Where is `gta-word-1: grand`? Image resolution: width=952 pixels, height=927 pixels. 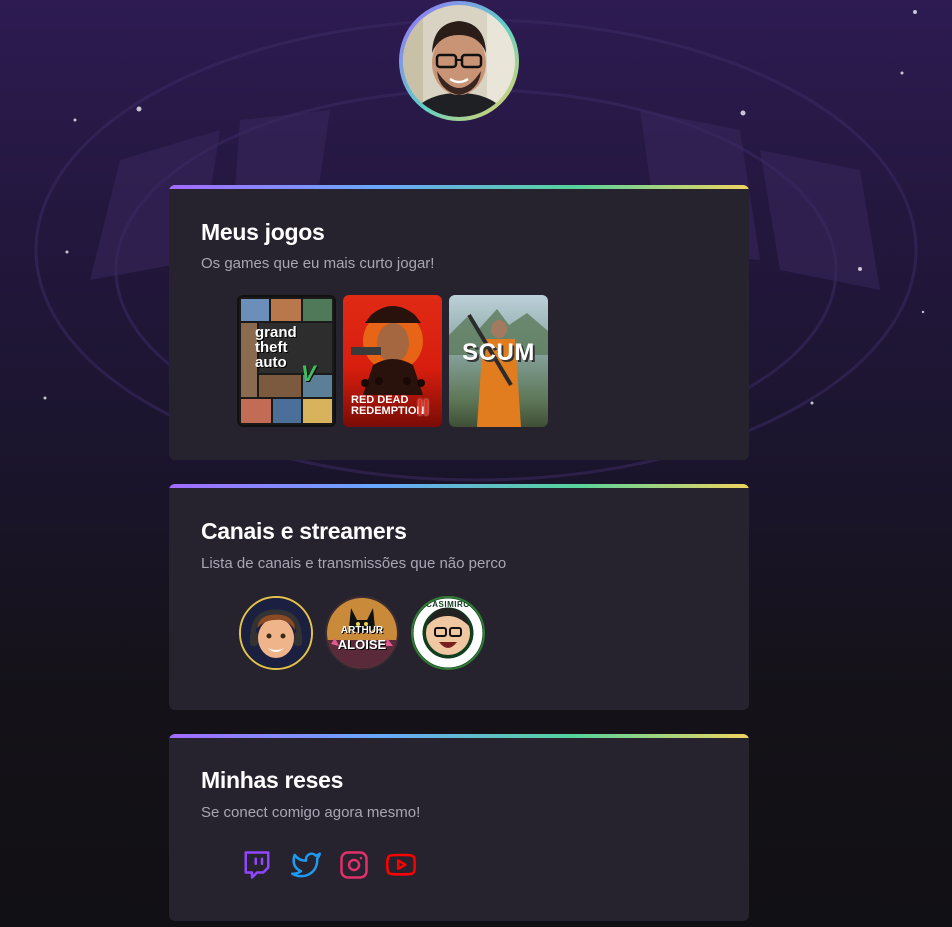
gta-word-1: grand is located at coordinates (276, 332).